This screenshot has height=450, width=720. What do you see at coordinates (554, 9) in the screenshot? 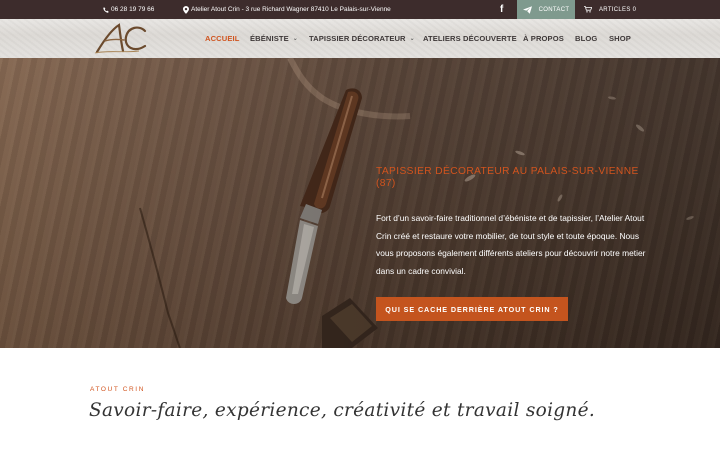
I see `contact-label: CONTACT` at bounding box center [554, 9].